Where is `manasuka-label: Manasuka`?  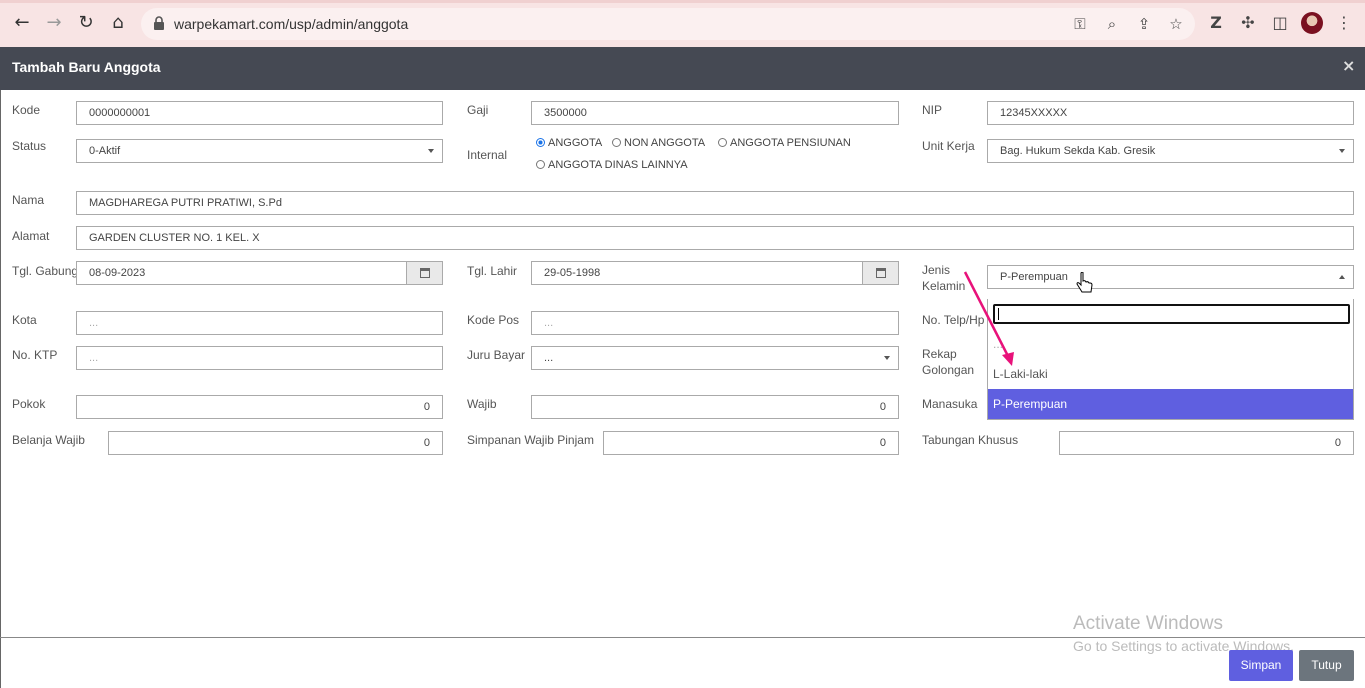
manasuka-label: Manasuka is located at coordinates (950, 404).